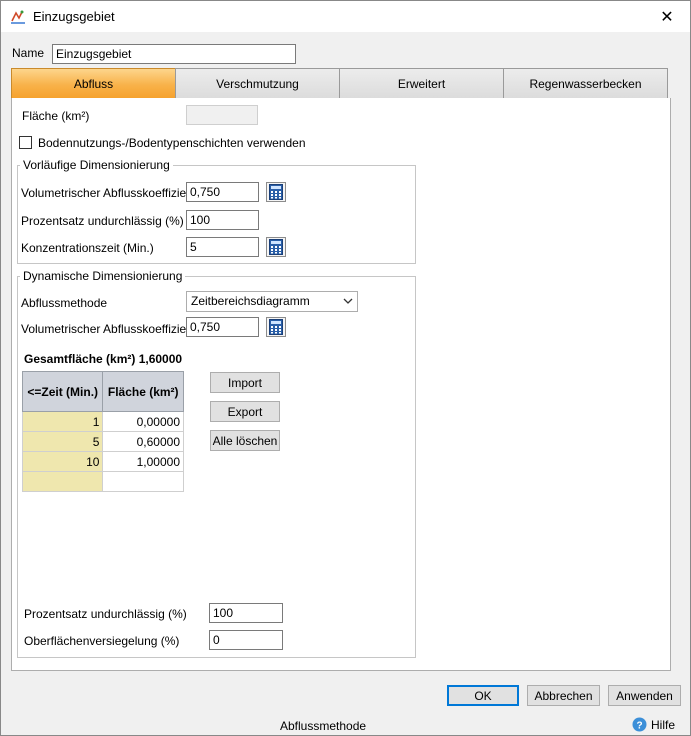  Describe the element at coordinates (93, 83) in the screenshot. I see `tab-abfluss: Abfluss` at that location.